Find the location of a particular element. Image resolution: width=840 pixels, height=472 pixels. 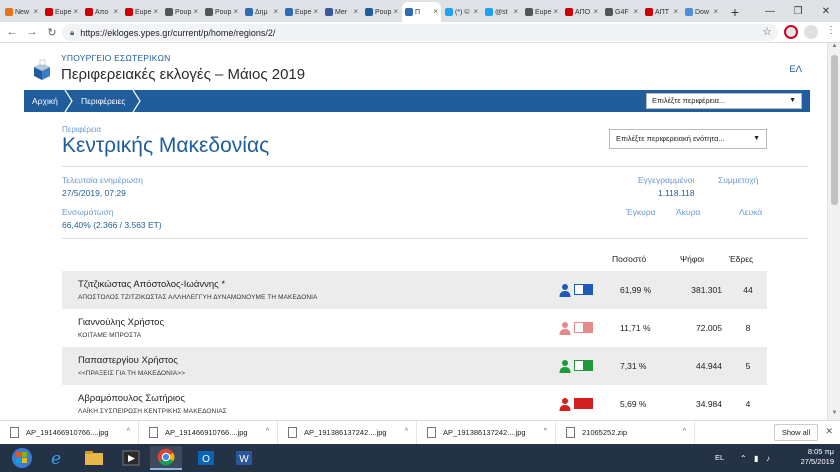

browser-tab: Π × is located at coordinates (421, 12).